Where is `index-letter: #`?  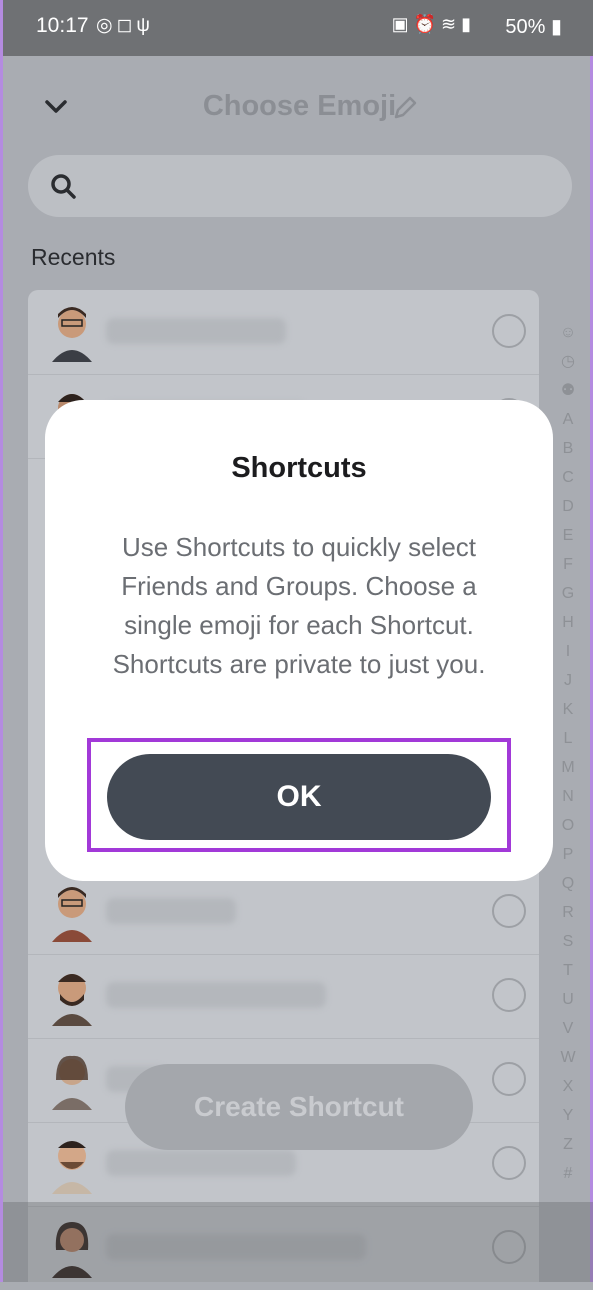
index-letter: # is located at coordinates (568, 1173).